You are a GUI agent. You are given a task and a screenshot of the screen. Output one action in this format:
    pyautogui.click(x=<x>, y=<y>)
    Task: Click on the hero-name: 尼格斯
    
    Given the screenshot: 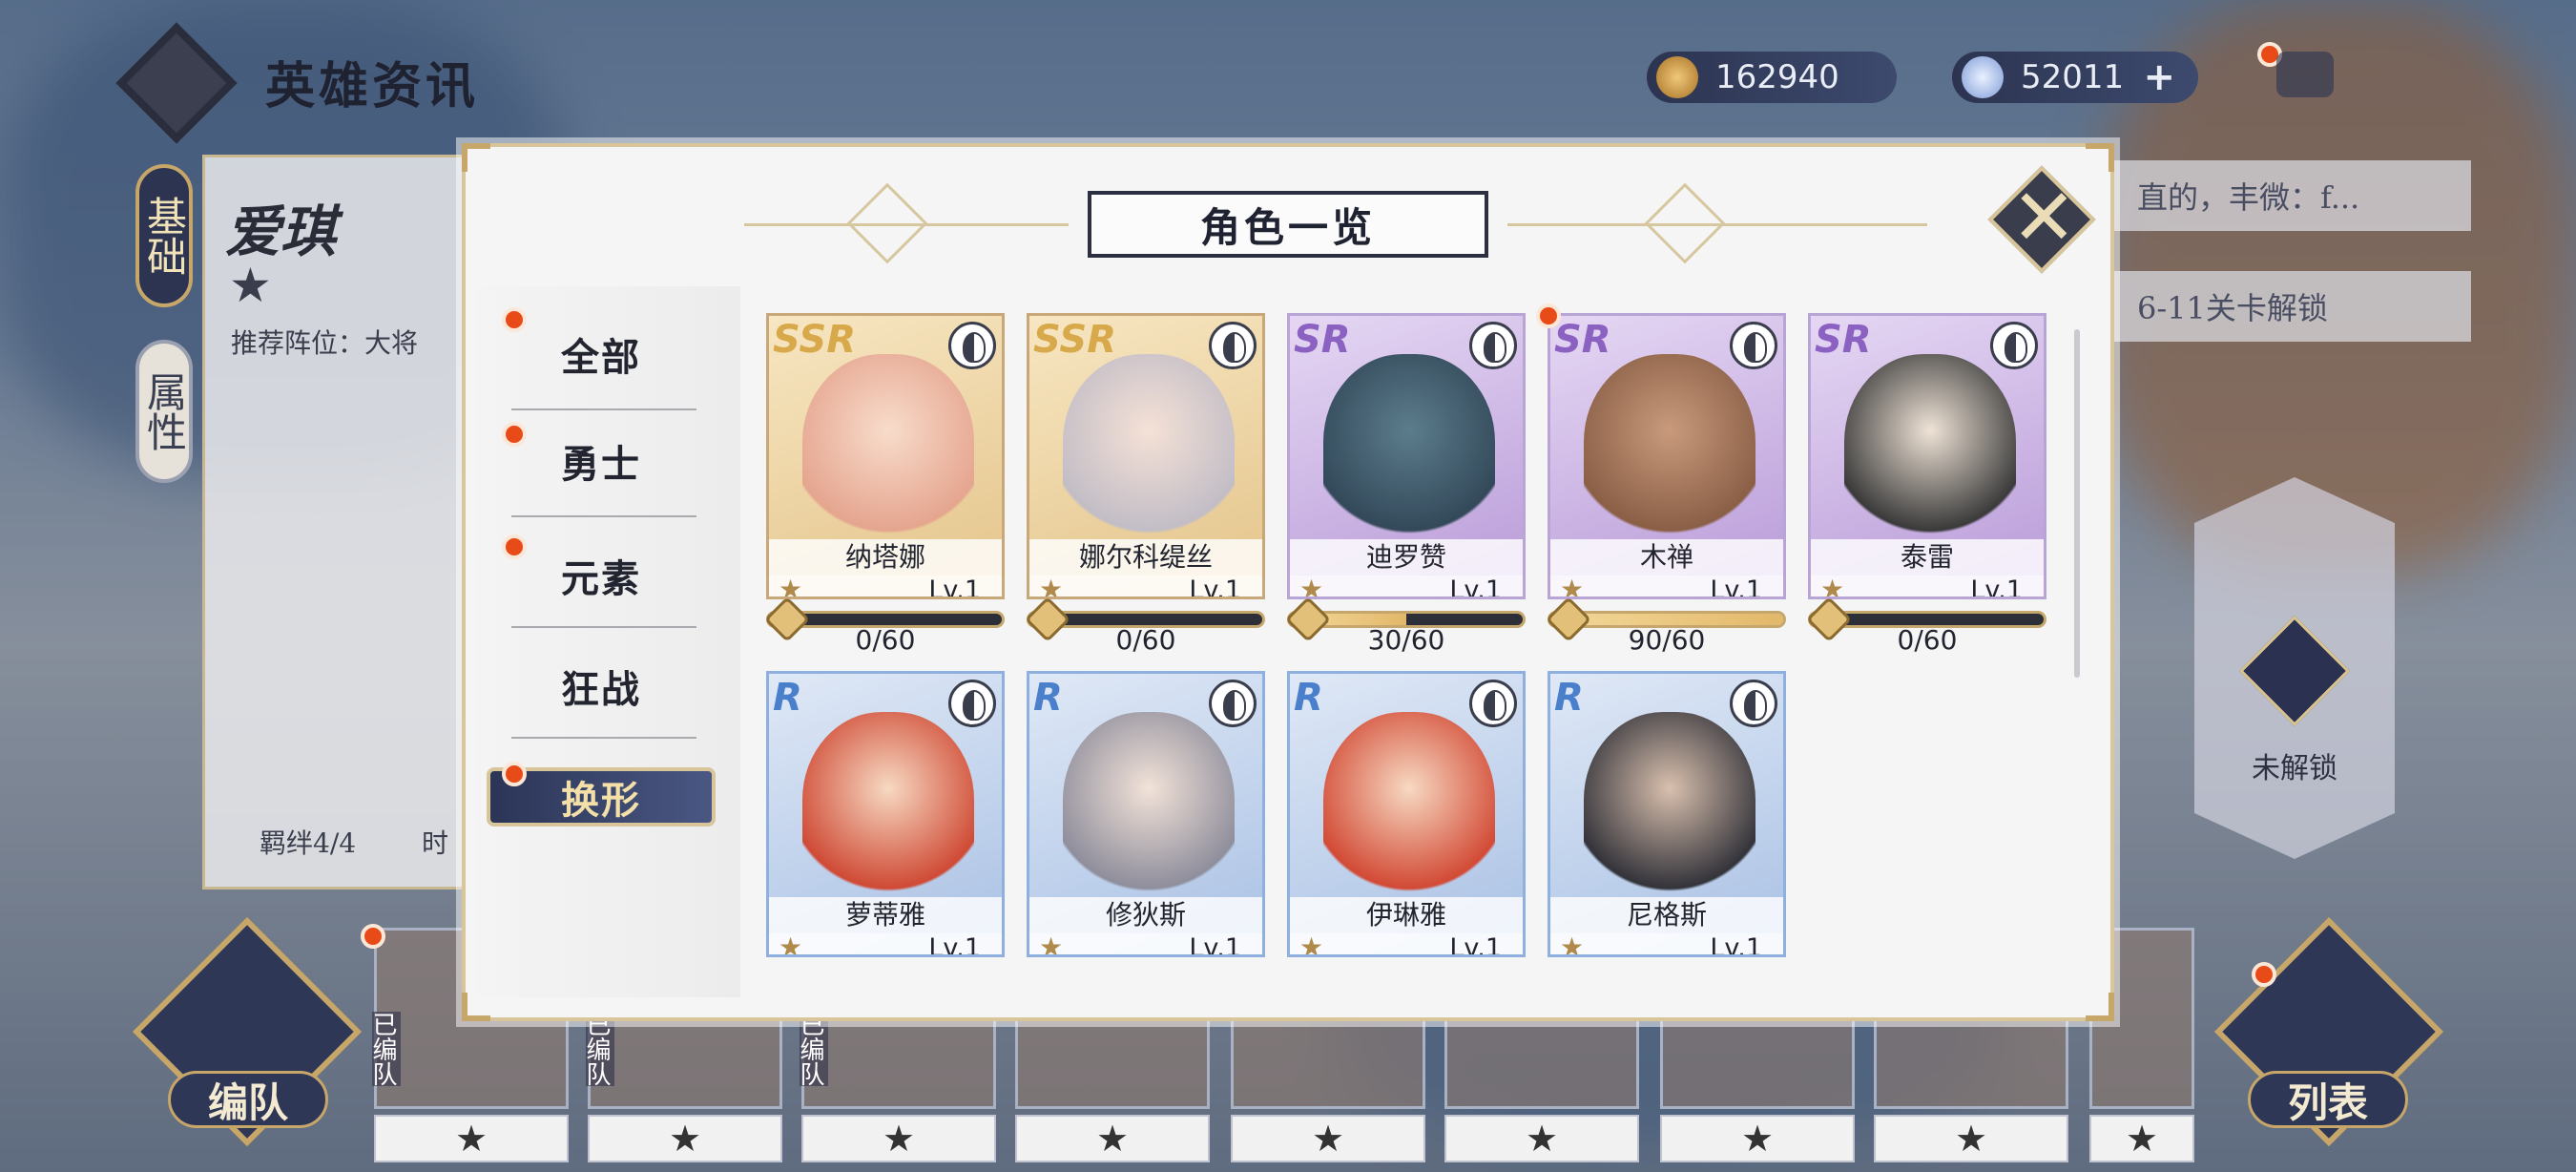 What is the action you would take?
    pyautogui.click(x=1666, y=915)
    